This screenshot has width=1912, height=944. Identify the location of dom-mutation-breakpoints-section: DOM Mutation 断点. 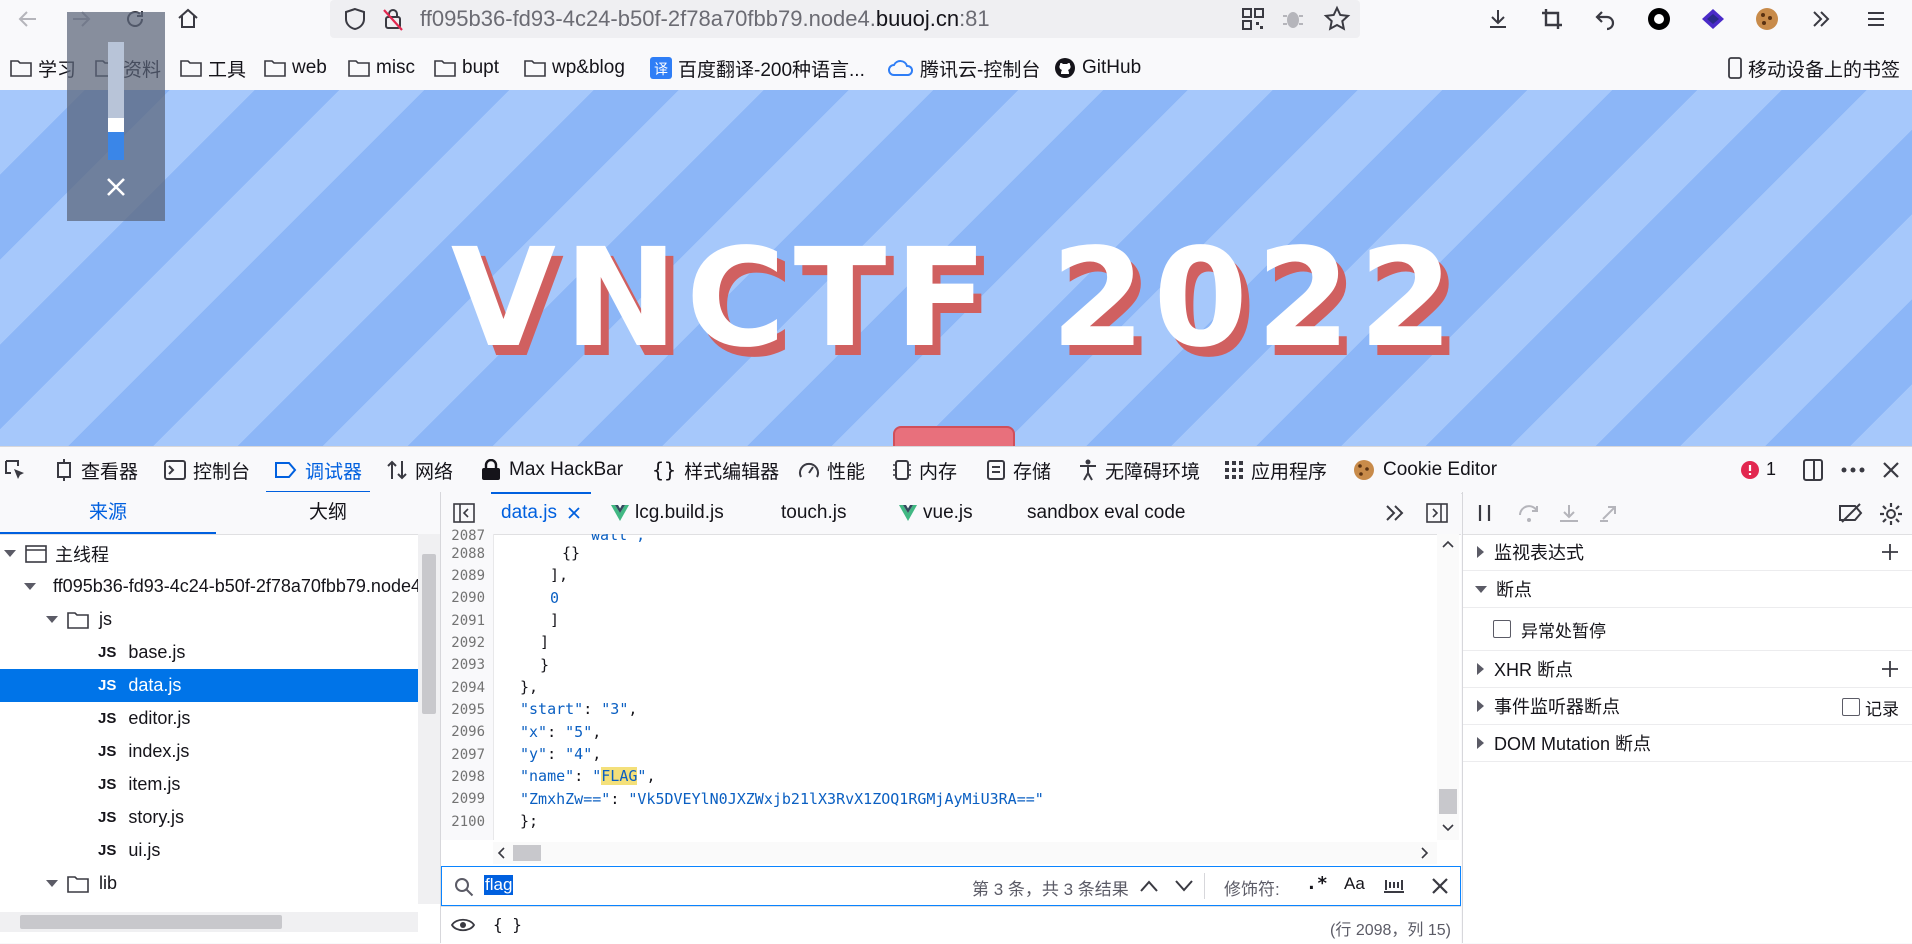
(1687, 743).